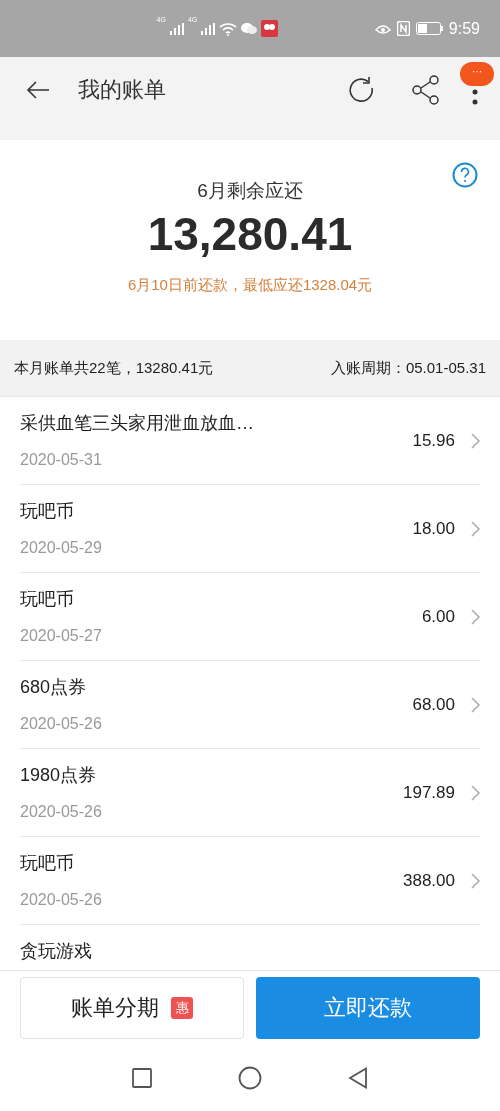 The height and width of the screenshot is (1111, 500). Describe the element at coordinates (250, 234) in the screenshot. I see `amount-due: 13,280.41` at that location.